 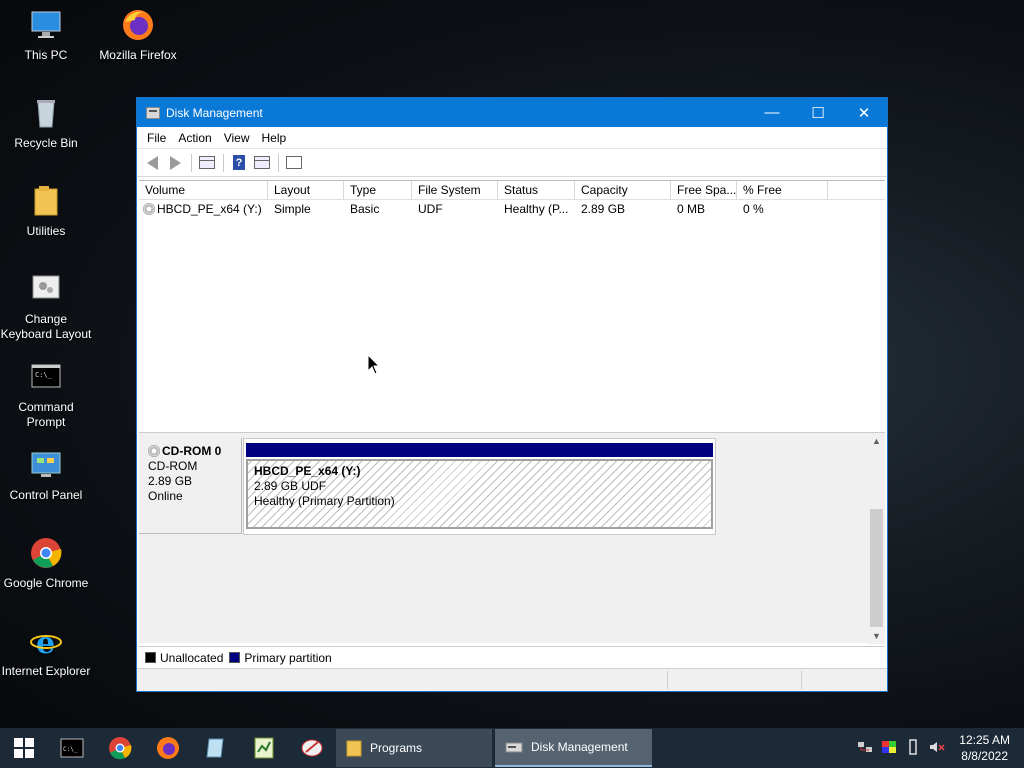 What do you see at coordinates (264, 748) in the screenshot?
I see `taskbar-spreadsheet` at bounding box center [264, 748].